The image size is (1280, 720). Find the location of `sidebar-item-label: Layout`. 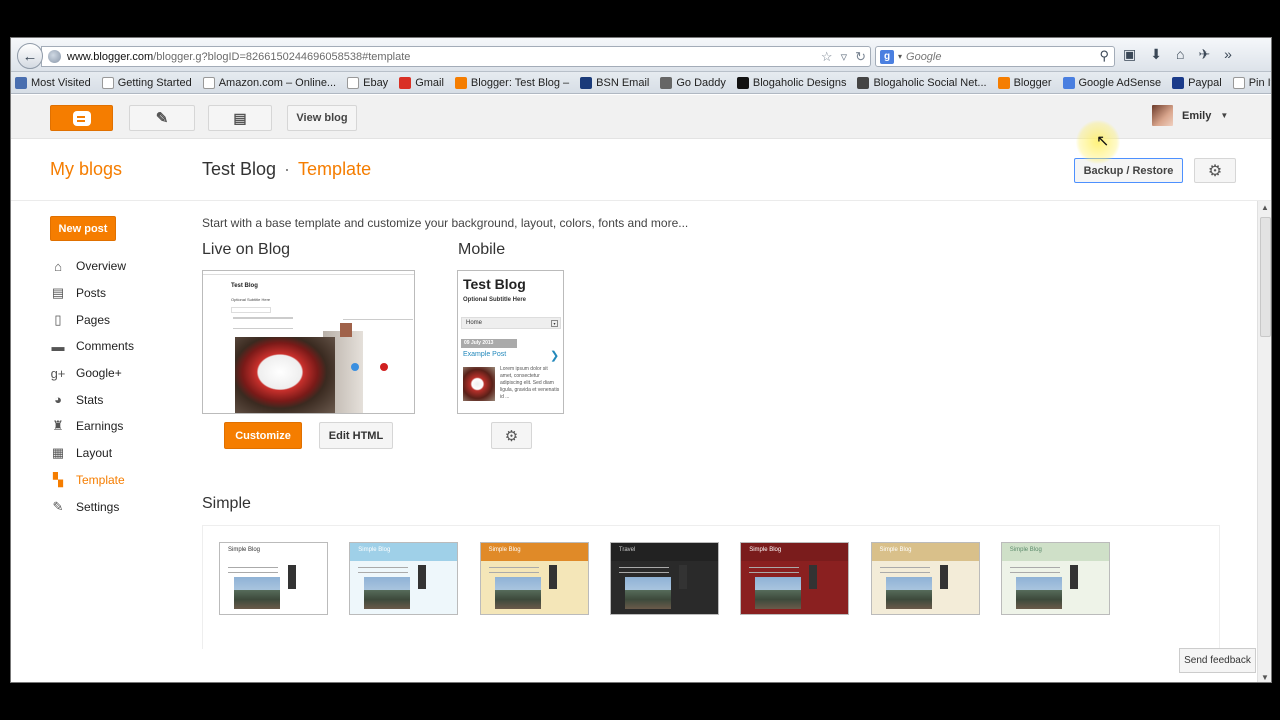

sidebar-item-label: Layout is located at coordinates (94, 453).